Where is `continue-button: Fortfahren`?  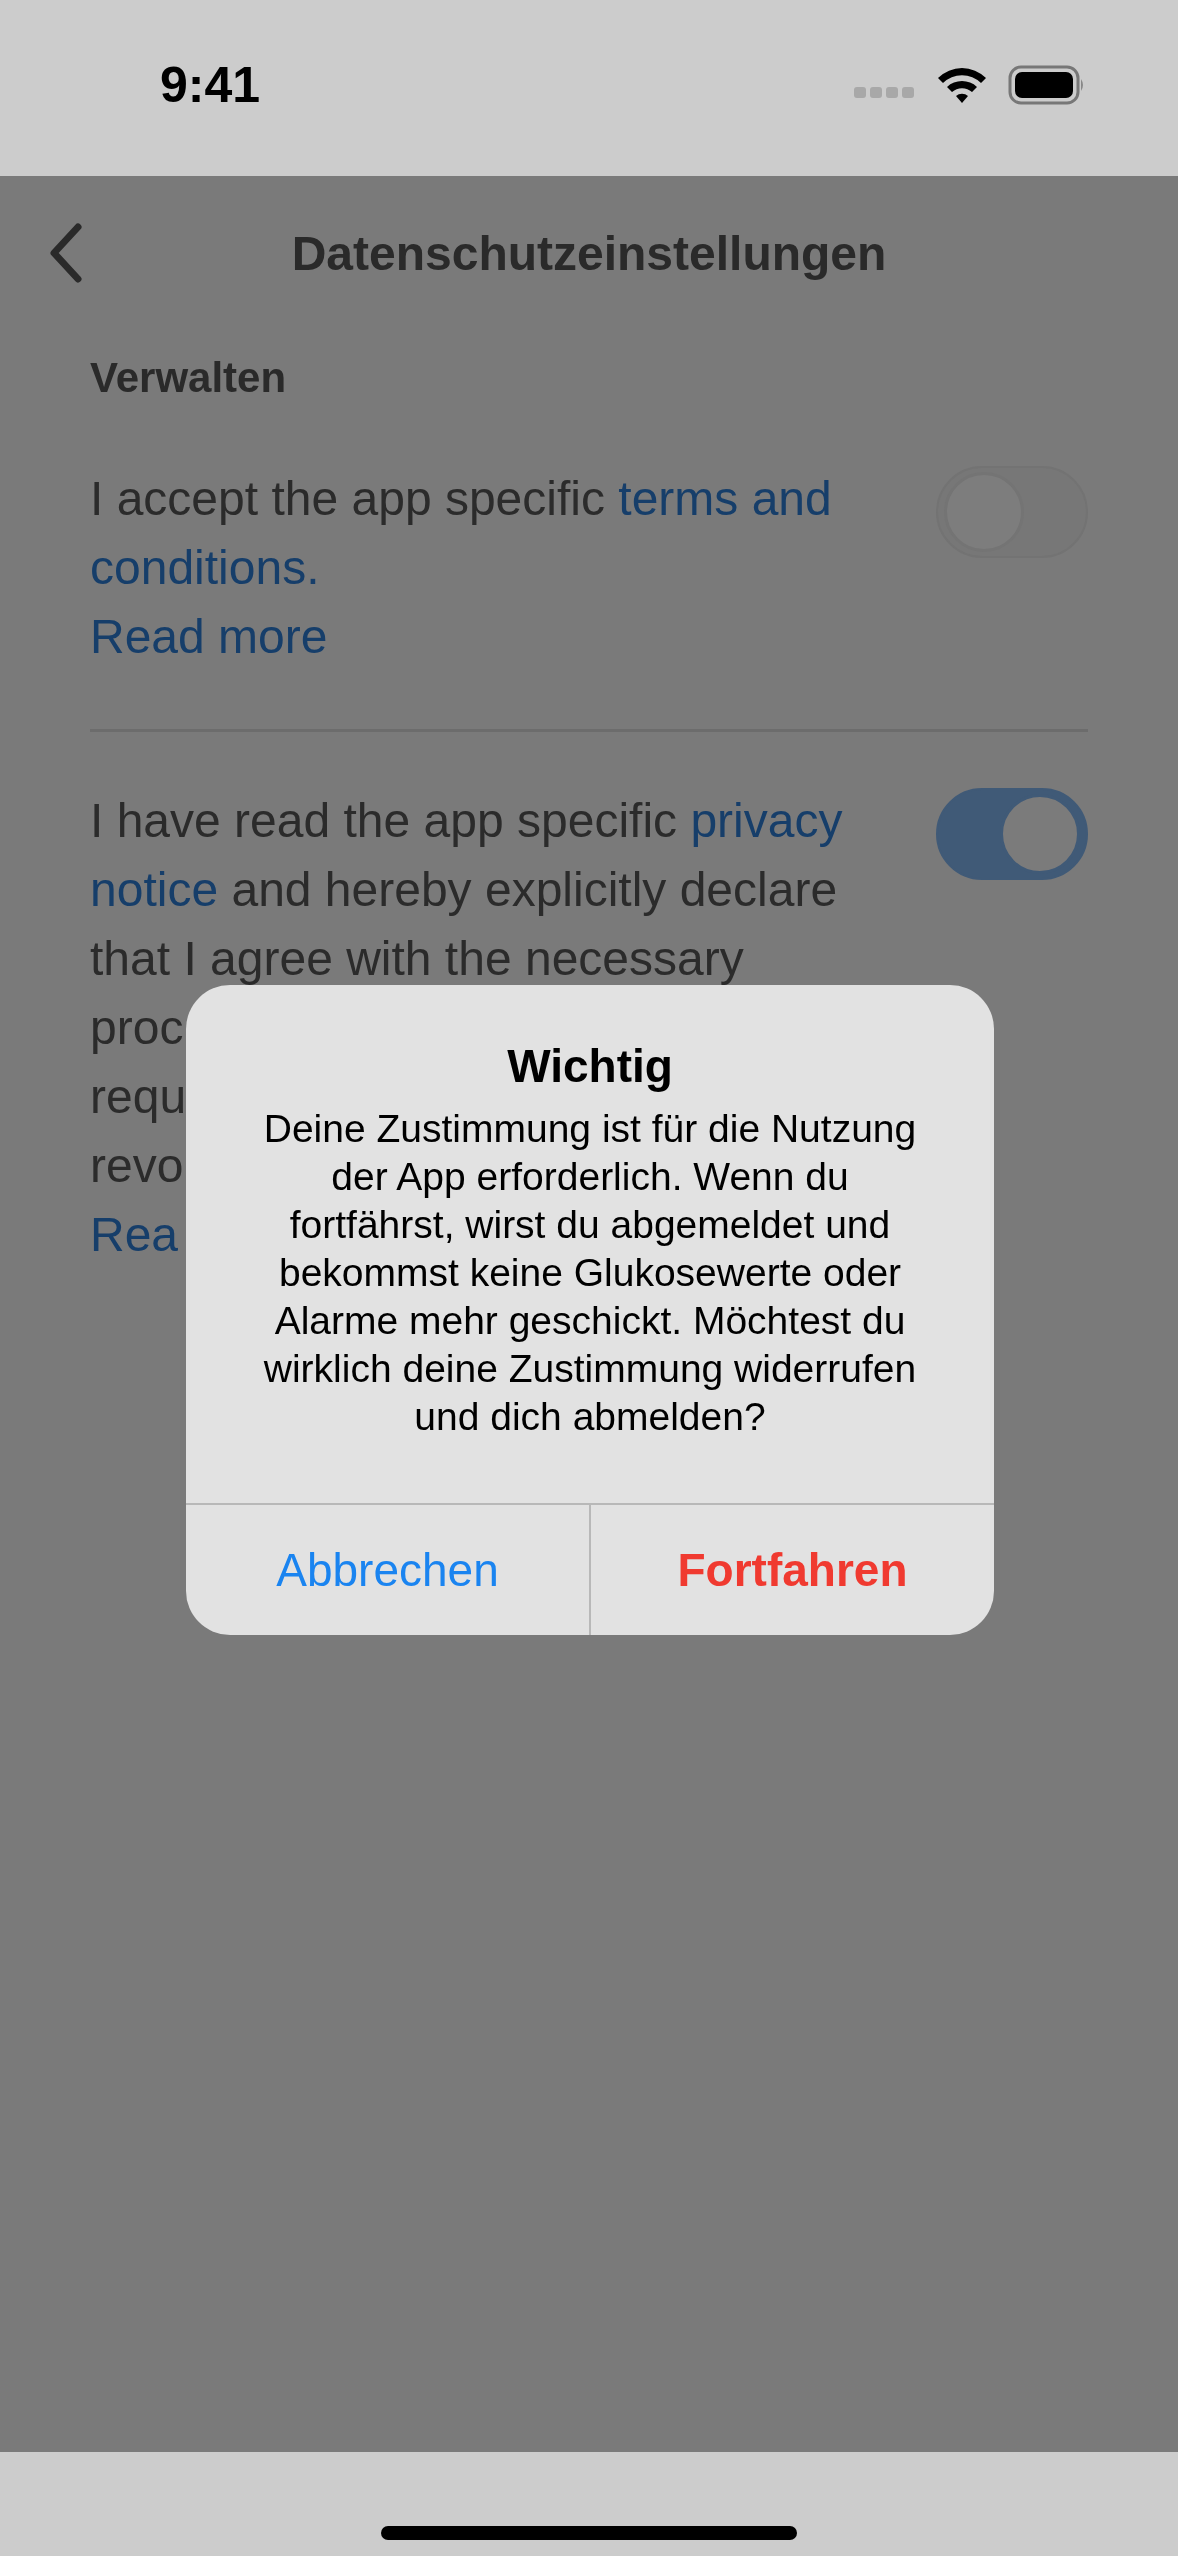
continue-button: Fortfahren is located at coordinates (791, 1570).